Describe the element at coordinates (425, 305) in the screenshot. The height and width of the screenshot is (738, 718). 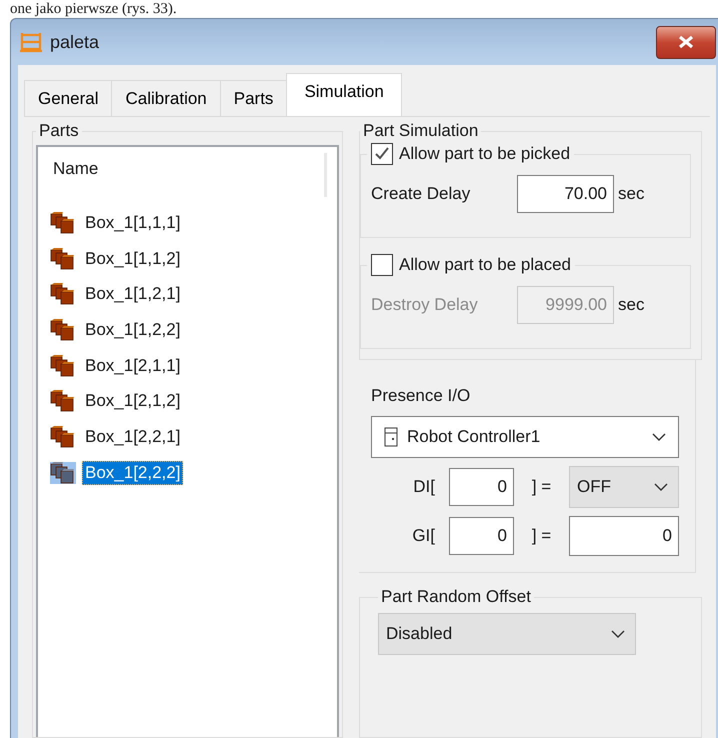
I see `field-label: Destroy Delay` at that location.